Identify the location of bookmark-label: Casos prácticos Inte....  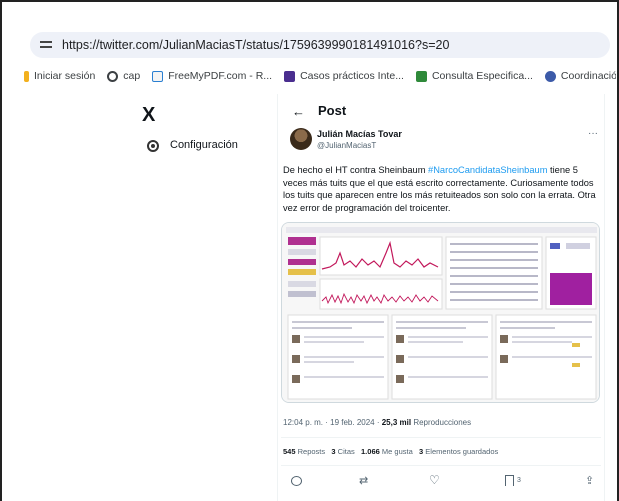
(352, 76).